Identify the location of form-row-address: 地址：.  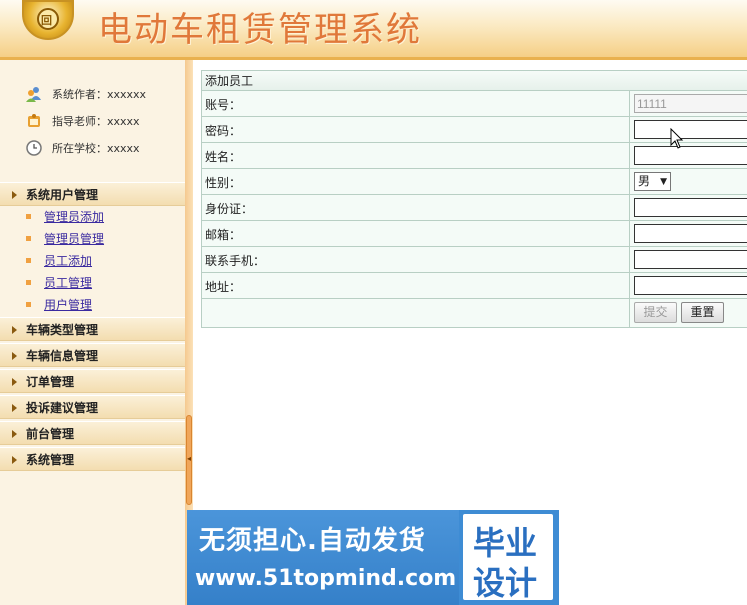
(474, 286).